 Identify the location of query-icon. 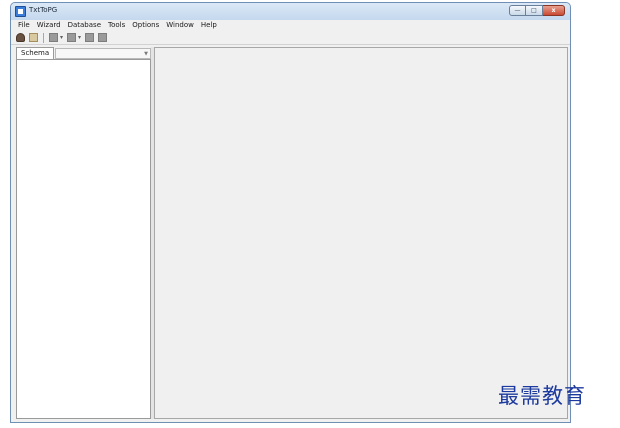
(90, 37).